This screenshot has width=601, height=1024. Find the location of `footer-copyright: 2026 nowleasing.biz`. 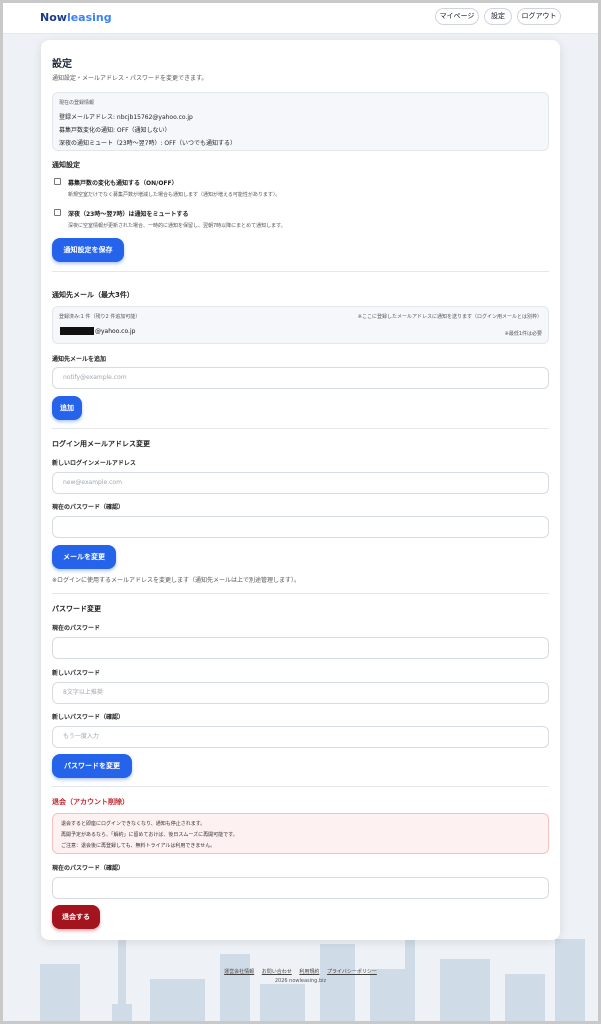

footer-copyright: 2026 nowleasing.biz is located at coordinates (300, 981).